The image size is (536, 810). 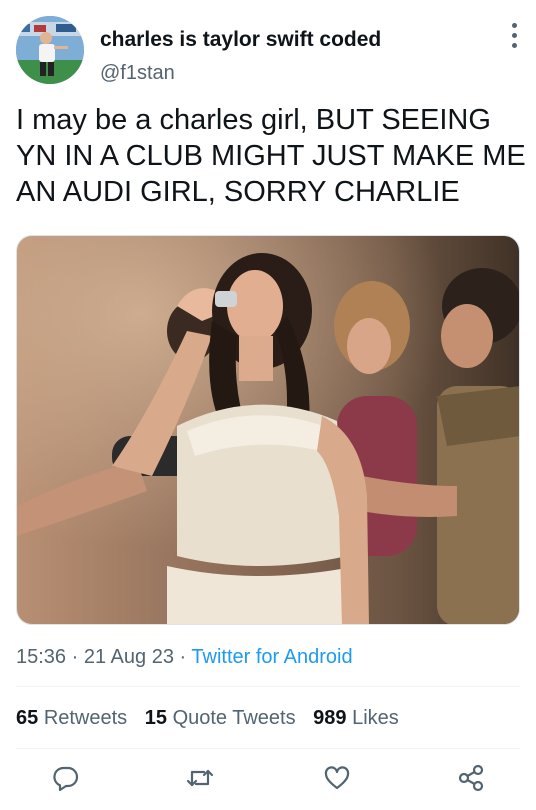 I want to click on likes-count: 989, so click(x=330, y=718).